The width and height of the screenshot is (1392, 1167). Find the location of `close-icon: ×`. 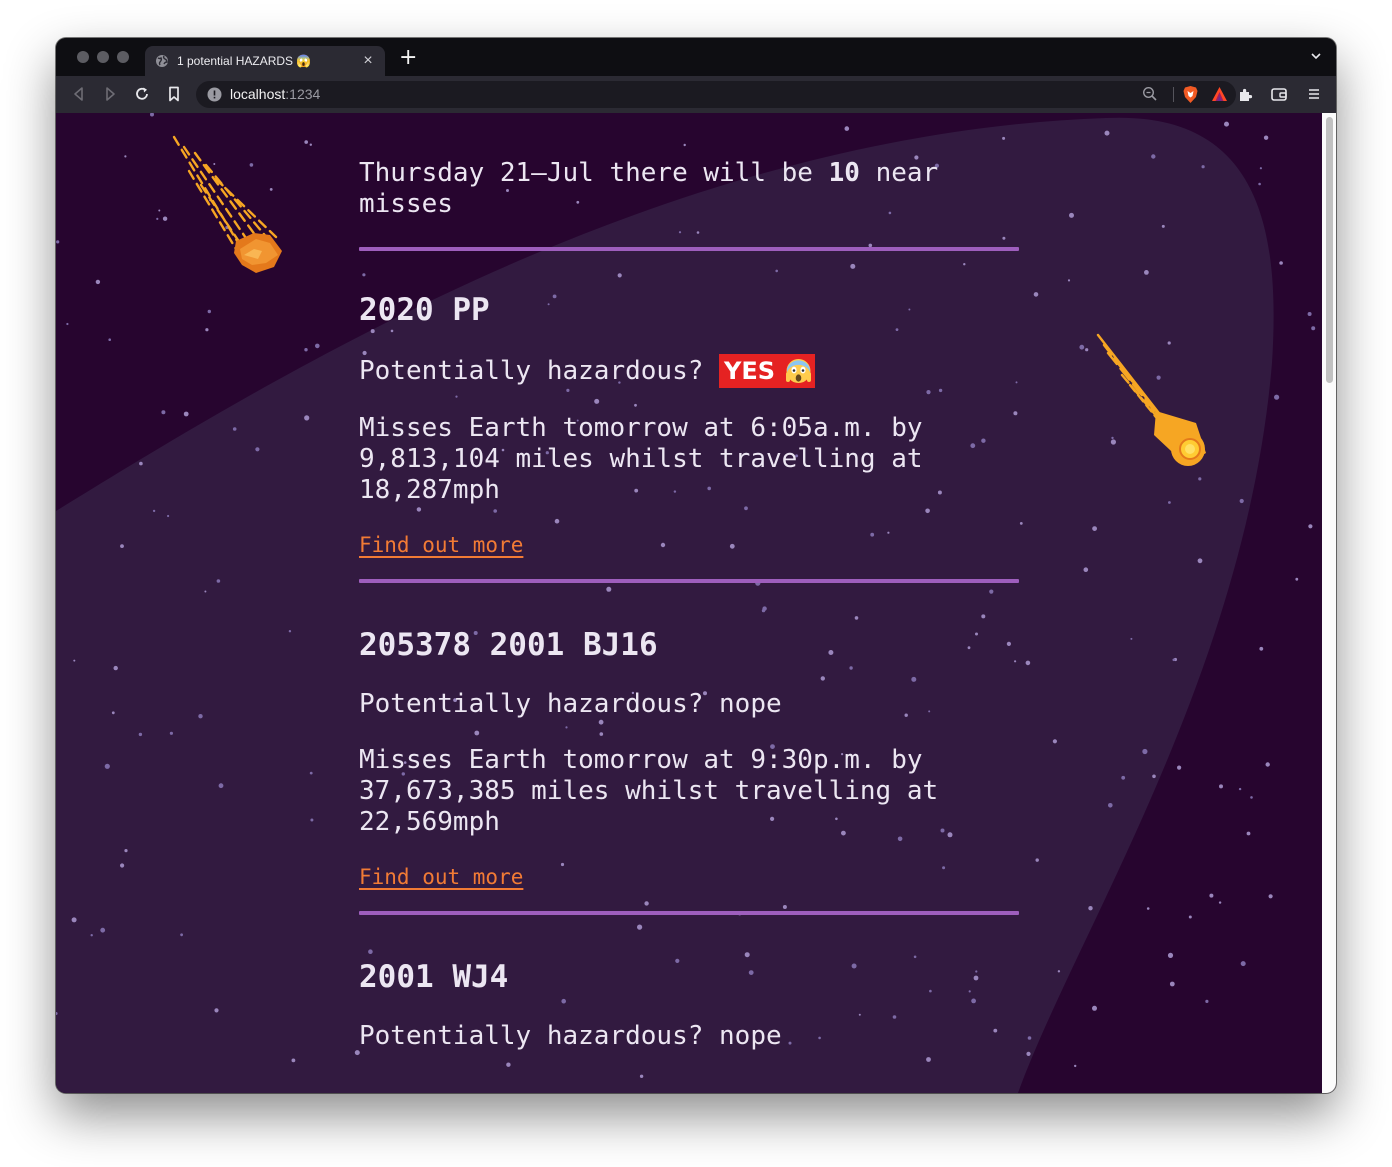

close-icon: × is located at coordinates (368, 61).